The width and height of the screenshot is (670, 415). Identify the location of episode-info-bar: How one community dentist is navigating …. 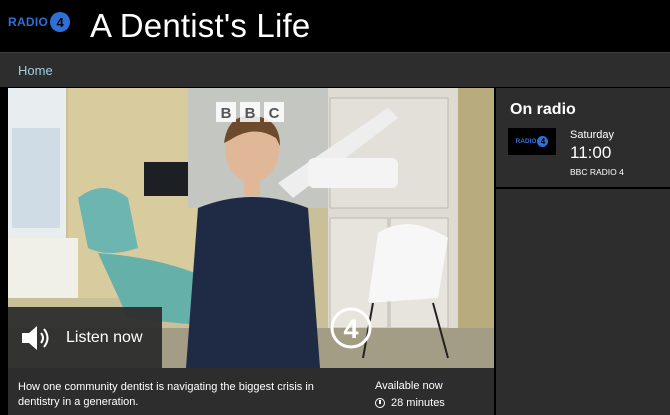
(251, 391).